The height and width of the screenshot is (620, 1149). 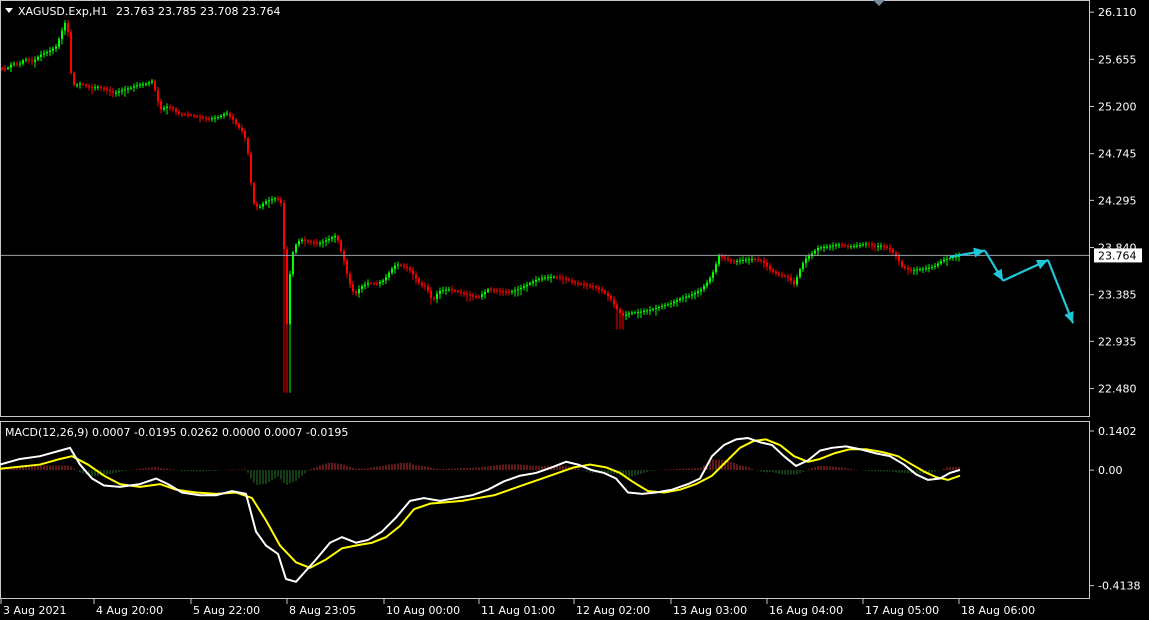 I want to click on time-tick-label: 10 Aug 00:00, so click(x=423, y=610).